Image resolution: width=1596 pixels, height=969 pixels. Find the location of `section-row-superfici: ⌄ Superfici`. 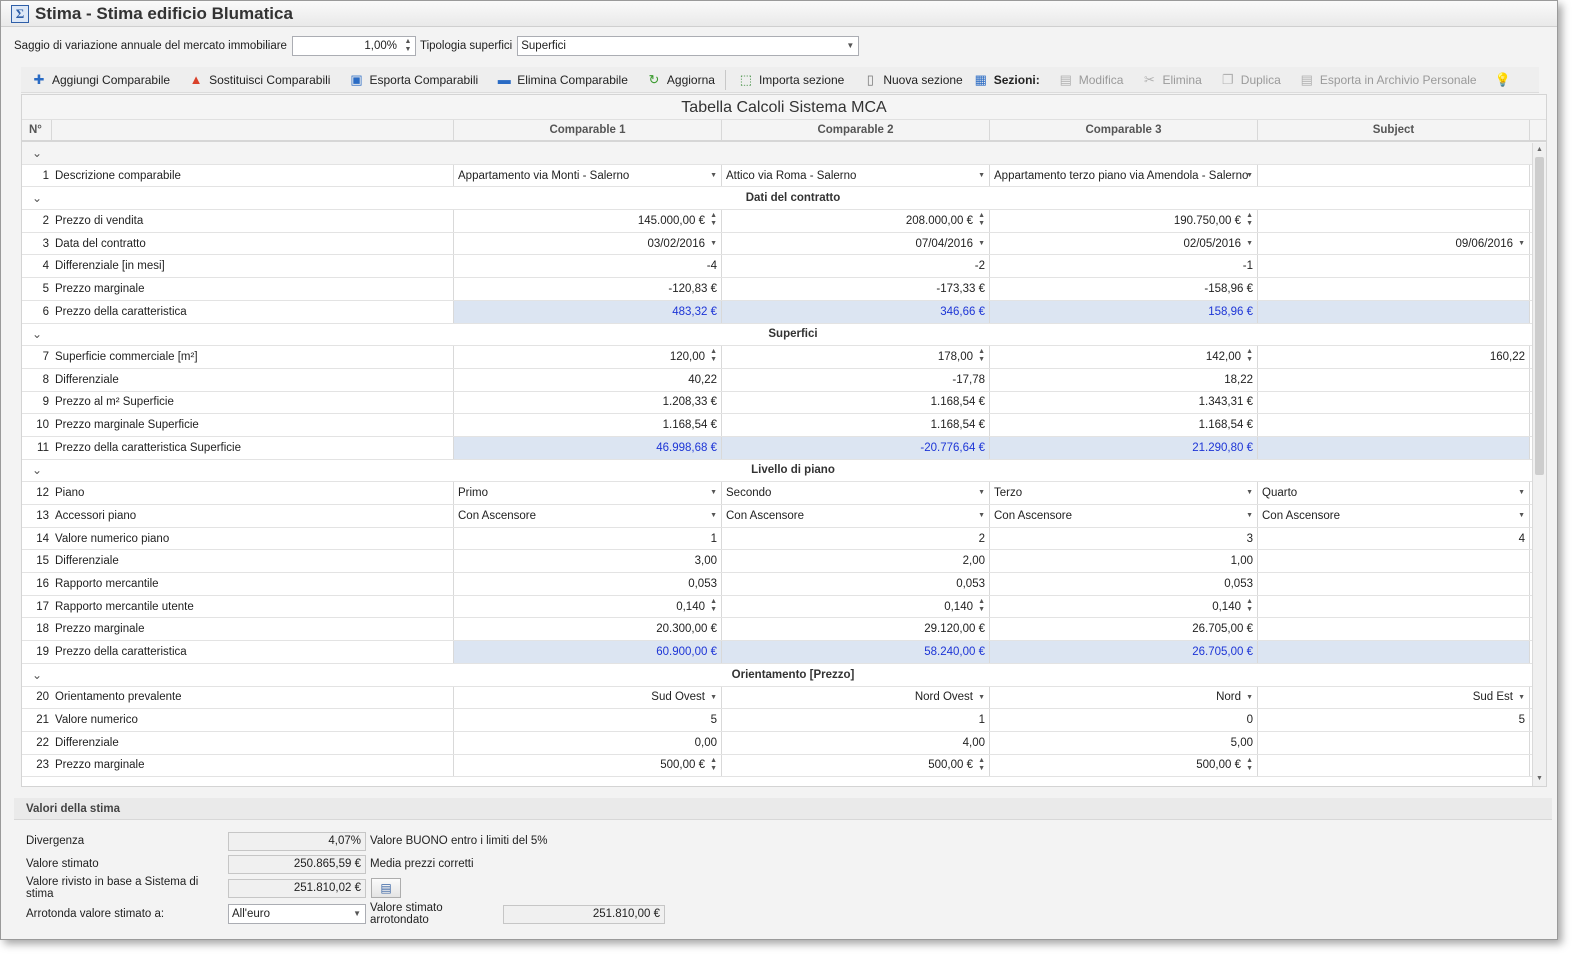

section-row-superfici: ⌄ Superfici is located at coordinates (784, 335).